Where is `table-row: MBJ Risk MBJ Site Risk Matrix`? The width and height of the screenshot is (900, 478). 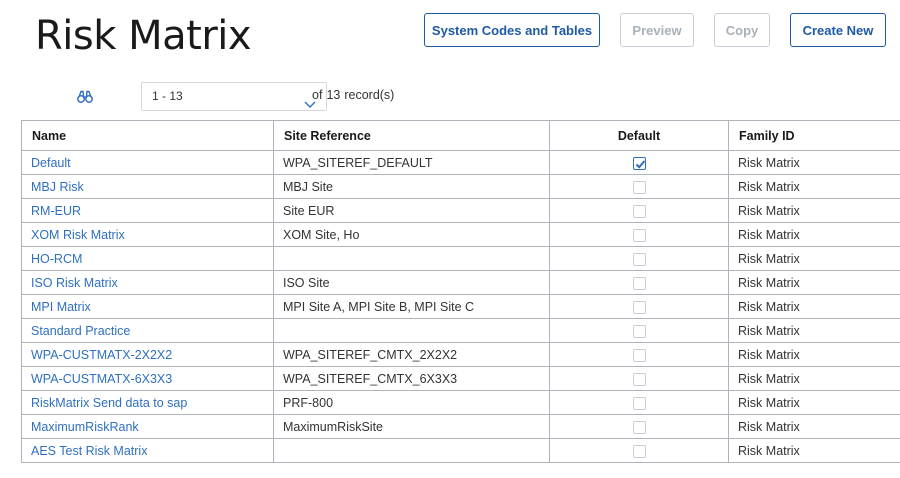 table-row: MBJ Risk MBJ Site Risk Matrix is located at coordinates (460, 186).